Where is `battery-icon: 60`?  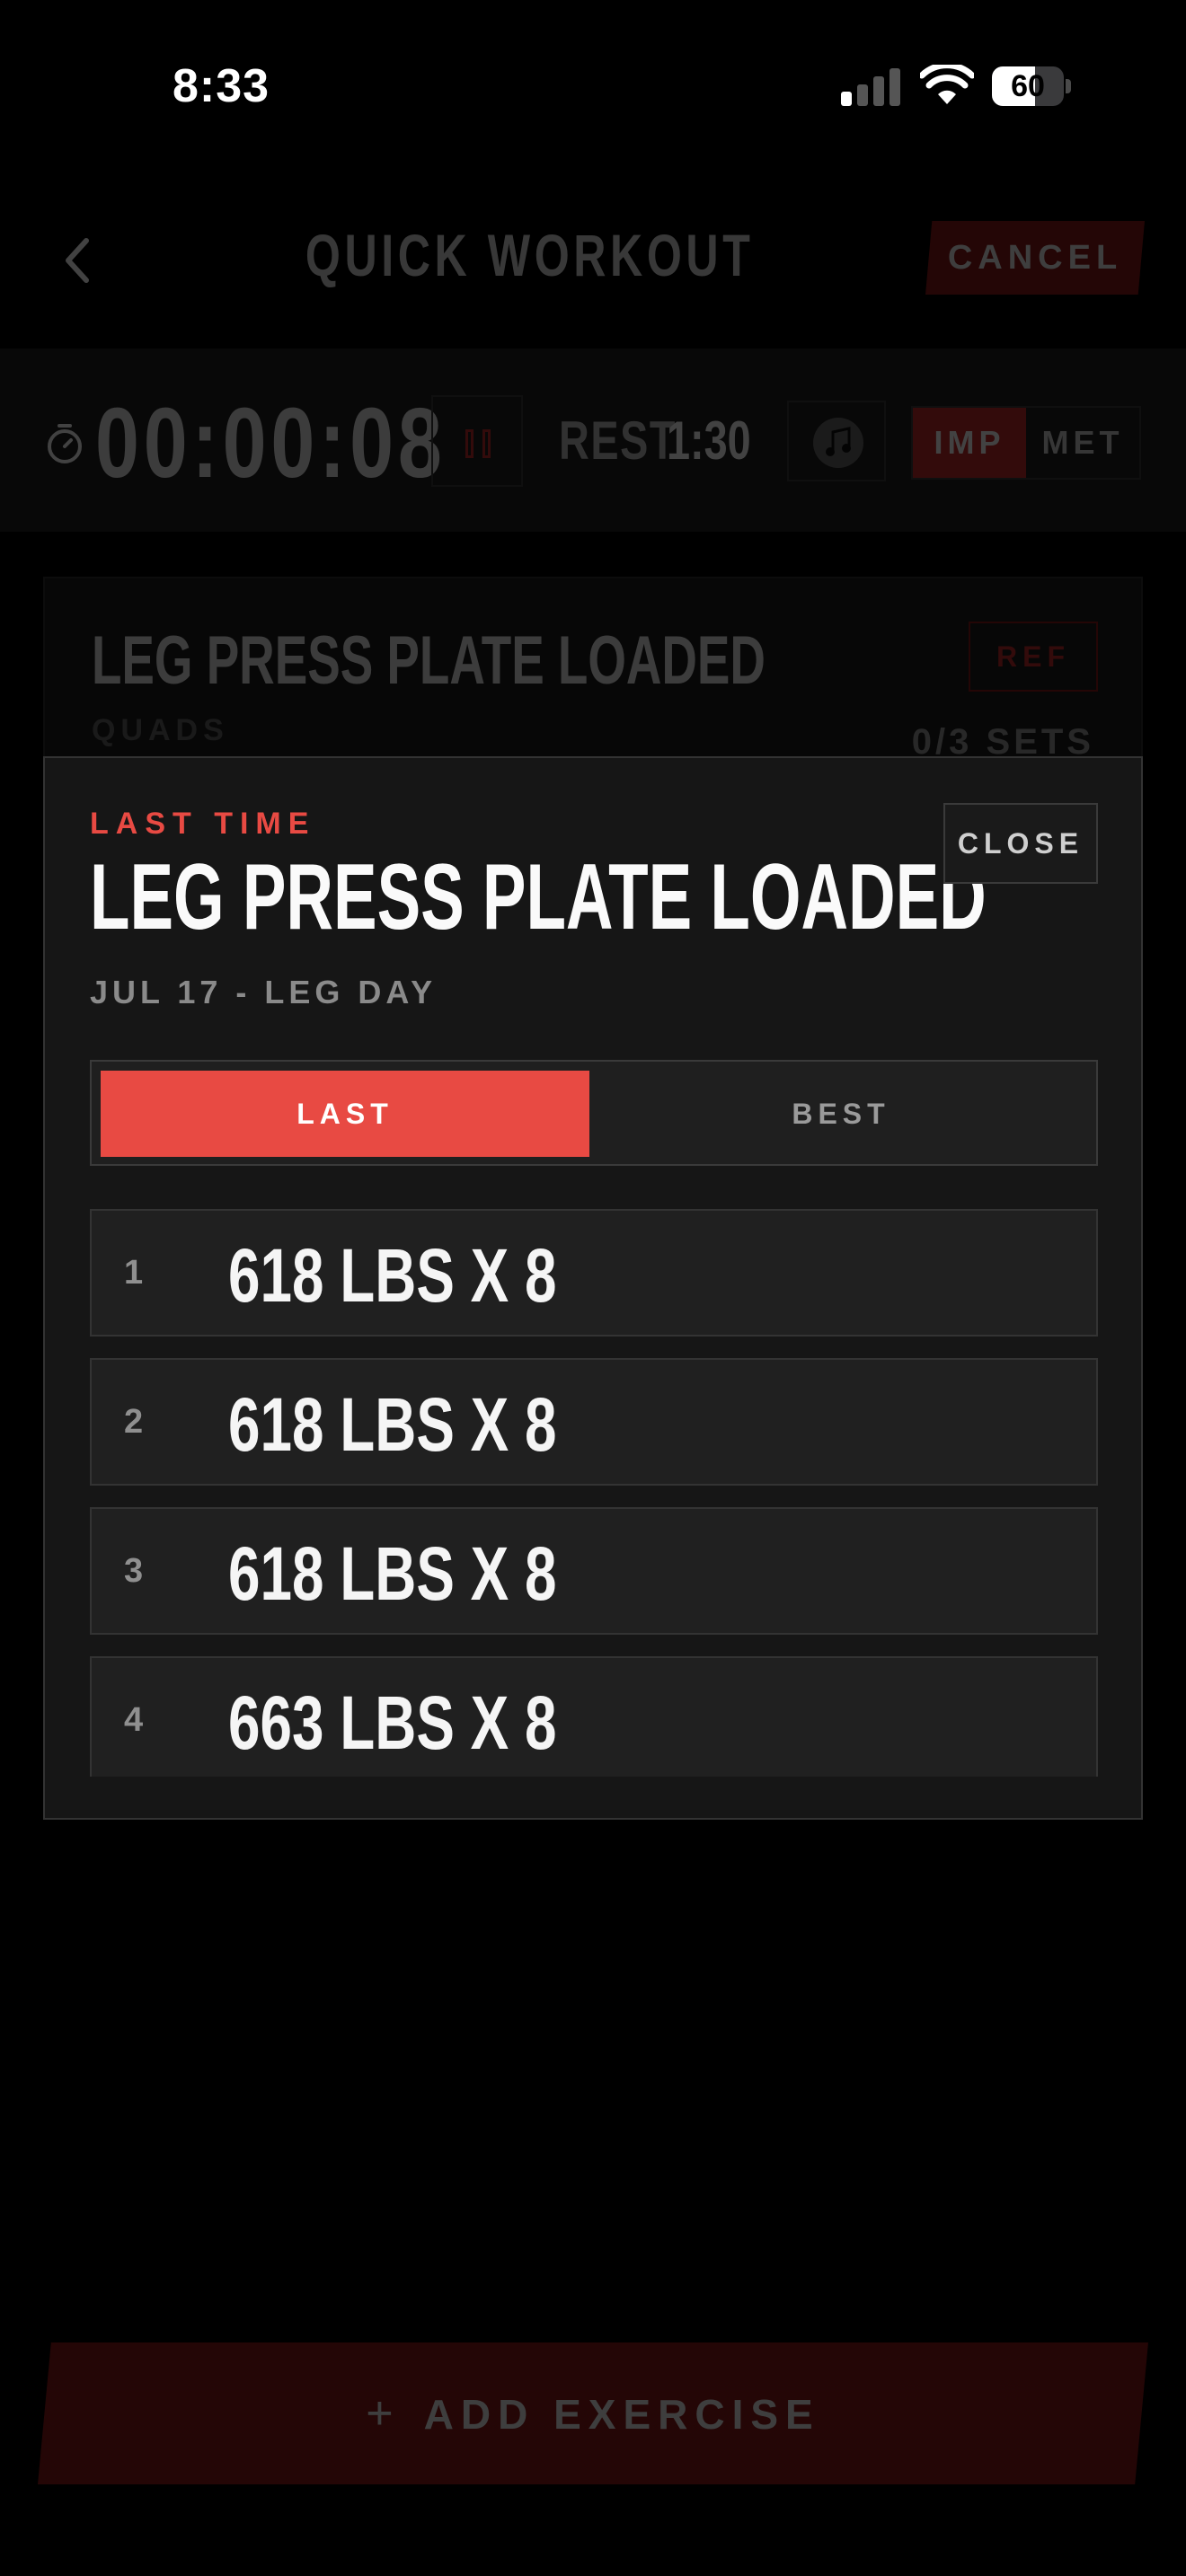 battery-icon: 60 is located at coordinates (1031, 86).